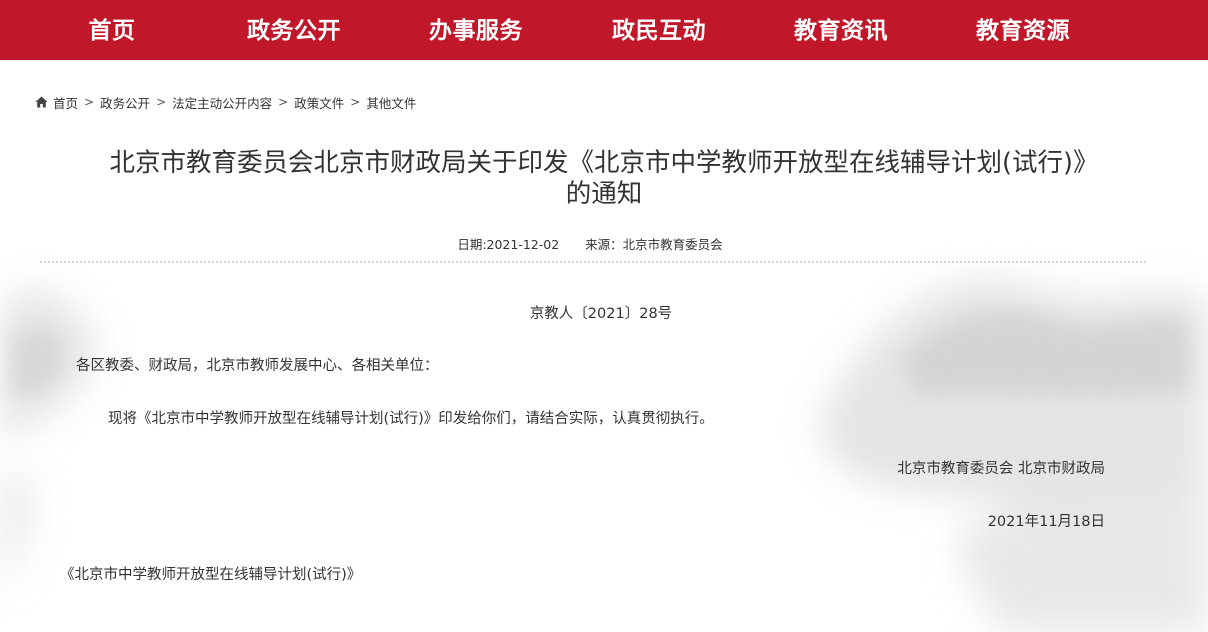 The width and height of the screenshot is (1208, 632). What do you see at coordinates (604, 194) in the screenshot?
I see `article-title-line-2: 的通知` at bounding box center [604, 194].